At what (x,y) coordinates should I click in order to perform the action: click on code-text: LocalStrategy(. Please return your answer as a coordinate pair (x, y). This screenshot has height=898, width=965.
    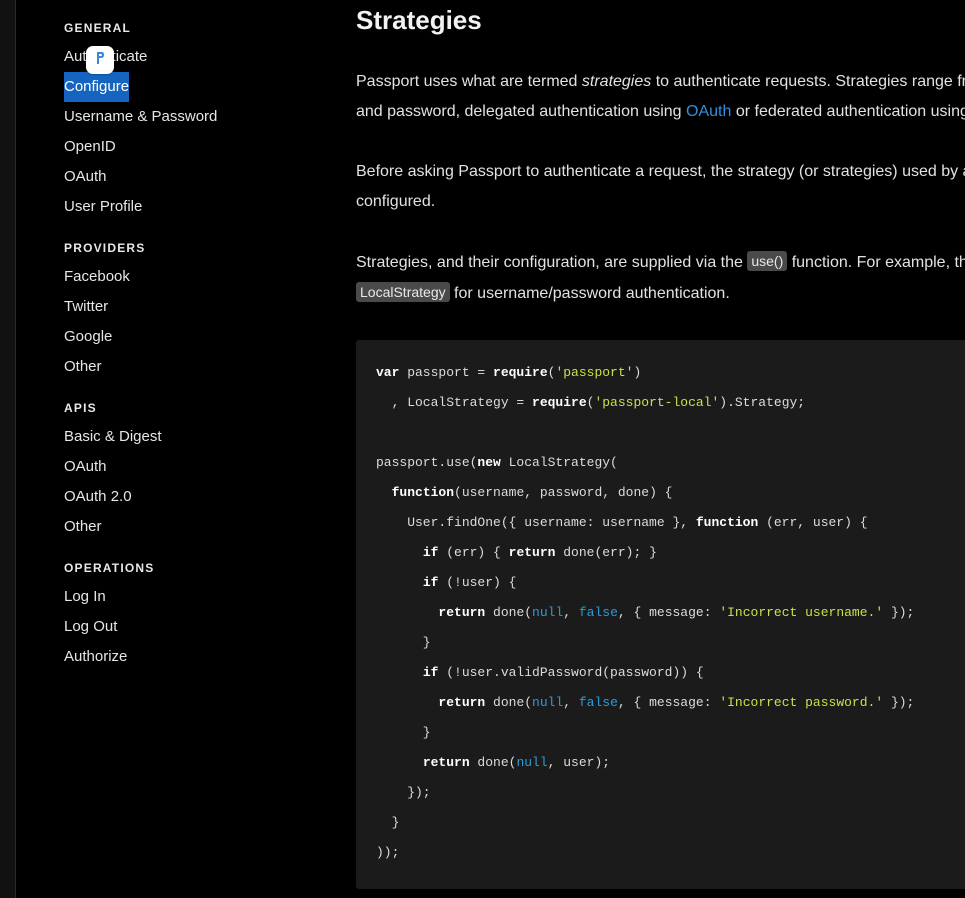
    Looking at the image, I should click on (559, 462).